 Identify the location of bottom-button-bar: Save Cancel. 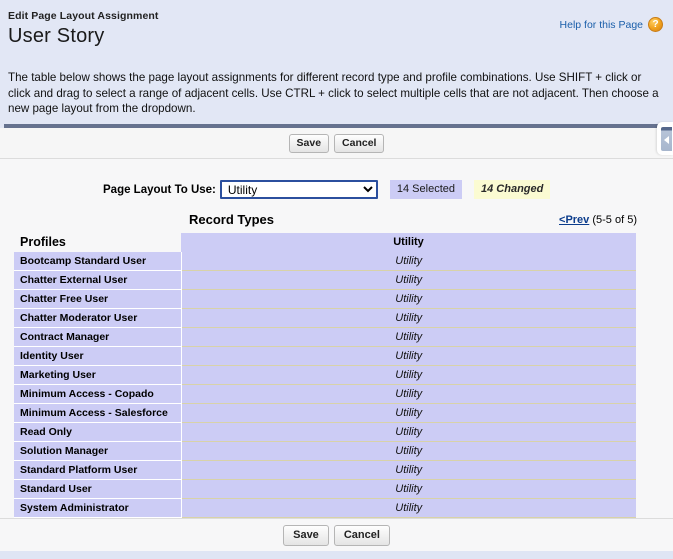
(336, 534).